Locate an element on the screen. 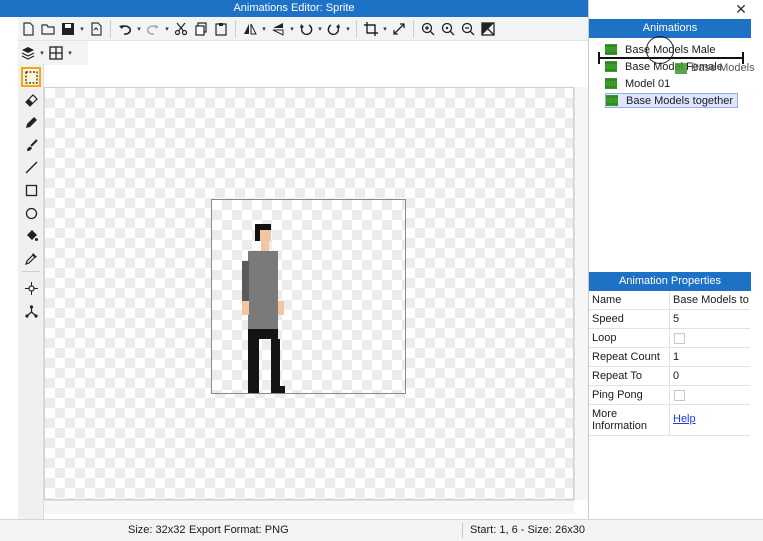  undo-icon is located at coordinates (125, 29).